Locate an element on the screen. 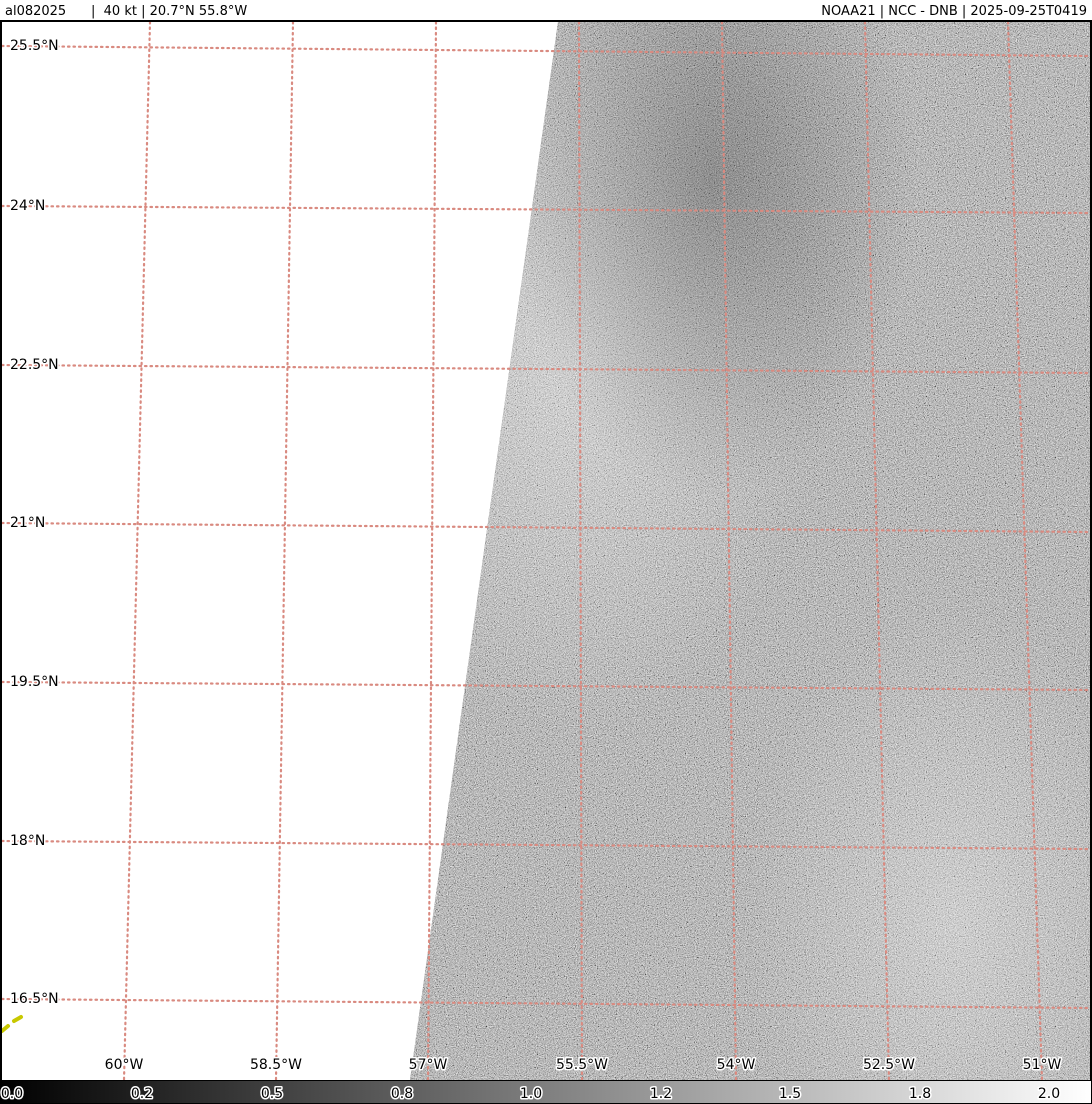  sensor-info-label: NOAA21 | NCC - DNB | 2025-09-25T0419 is located at coordinates (954, 11).